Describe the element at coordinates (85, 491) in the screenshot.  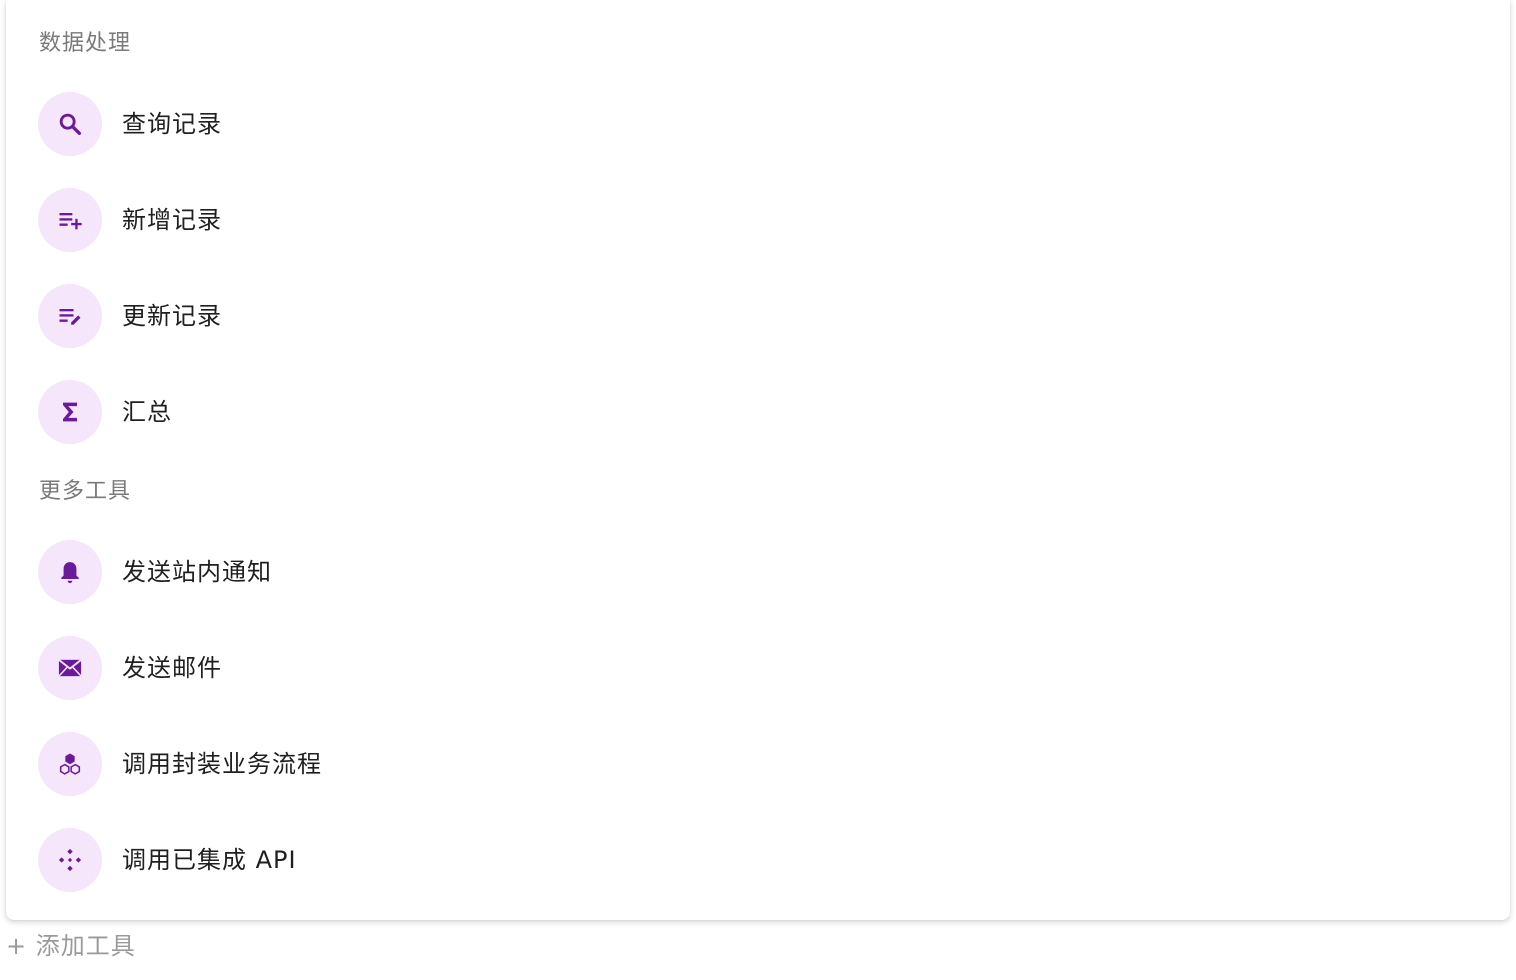
I see `section-title-more-tools: 更多工具` at that location.